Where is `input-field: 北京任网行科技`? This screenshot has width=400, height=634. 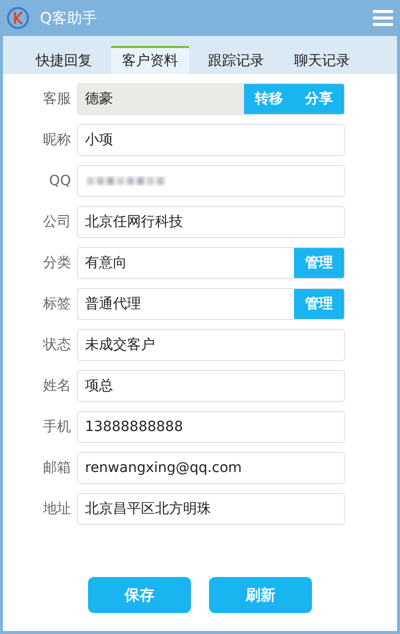
input-field: 北京任网行科技 is located at coordinates (211, 222).